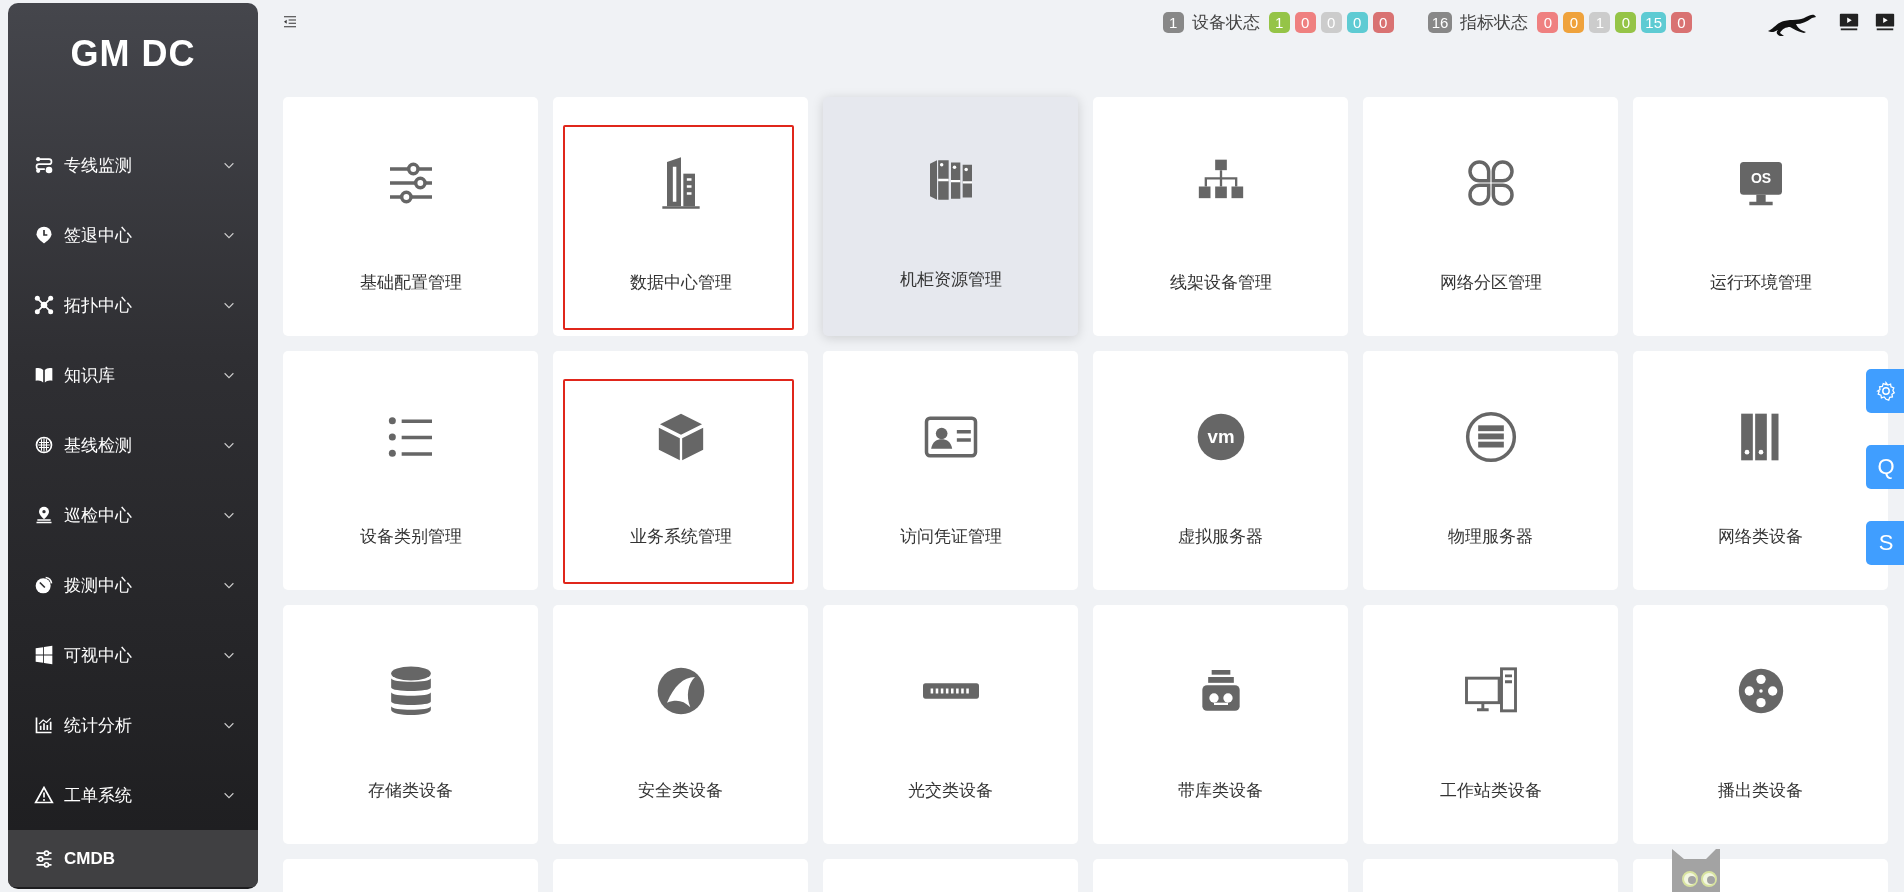  What do you see at coordinates (1653, 22) in the screenshot?
I see `status-badge: 15` at bounding box center [1653, 22].